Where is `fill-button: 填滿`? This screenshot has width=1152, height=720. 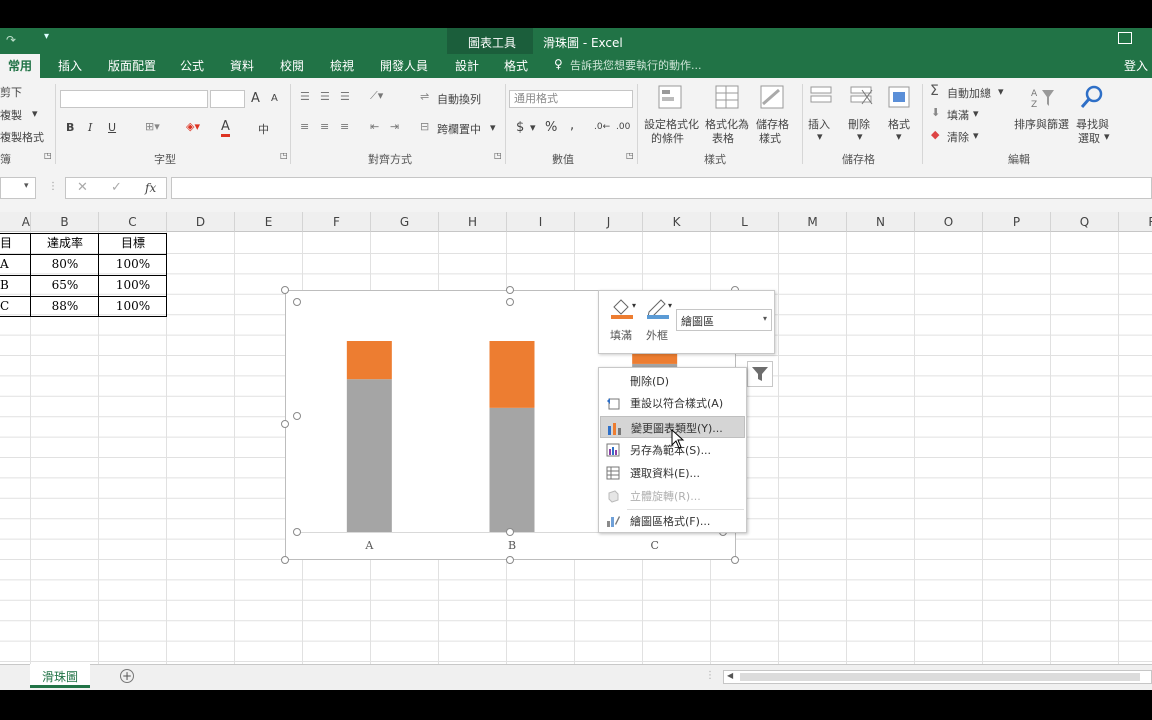
fill-button: 填滿 is located at coordinates (958, 115).